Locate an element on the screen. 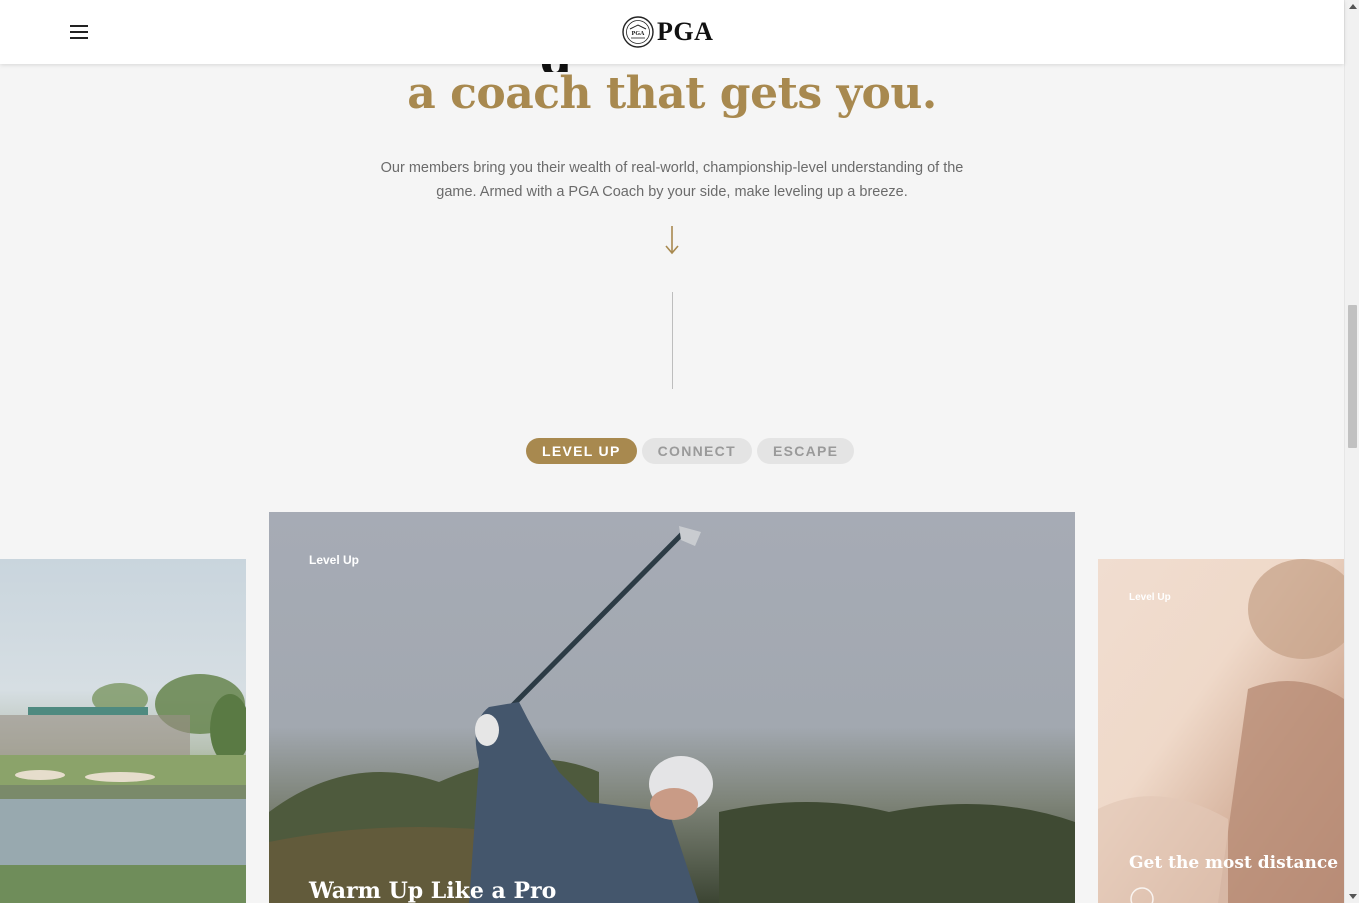 The width and height of the screenshot is (1359, 903). category-tabs: LEVEL UP CONNECT ESCAPE is located at coordinates (690, 451).